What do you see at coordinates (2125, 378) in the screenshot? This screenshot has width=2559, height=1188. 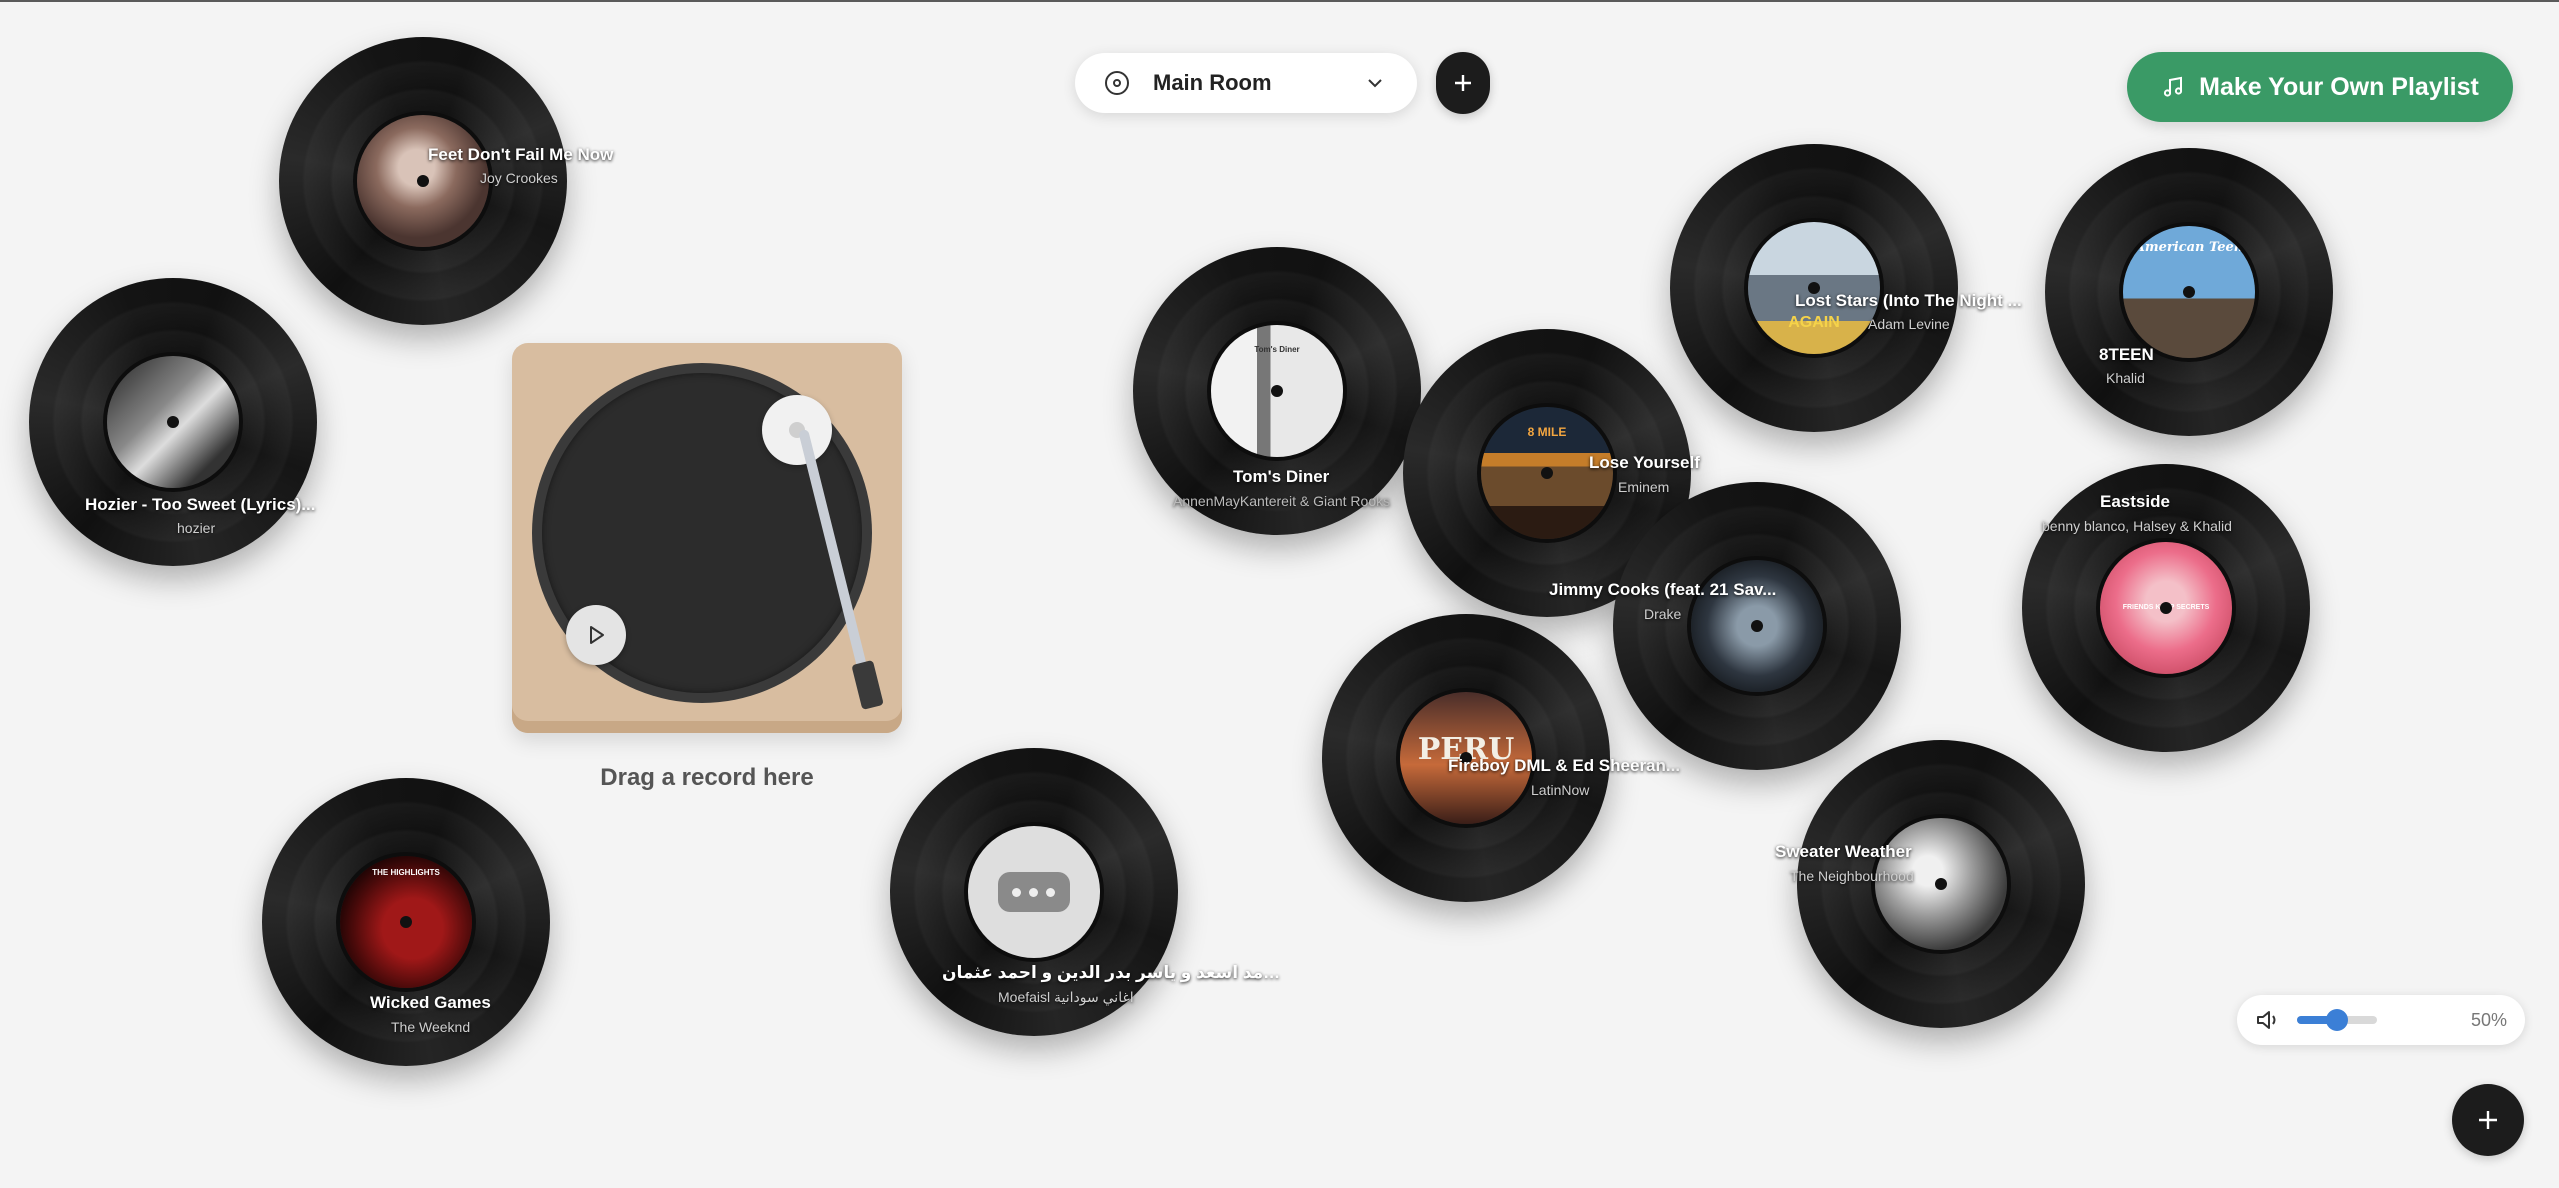 I see `record-artist: Khalid` at bounding box center [2125, 378].